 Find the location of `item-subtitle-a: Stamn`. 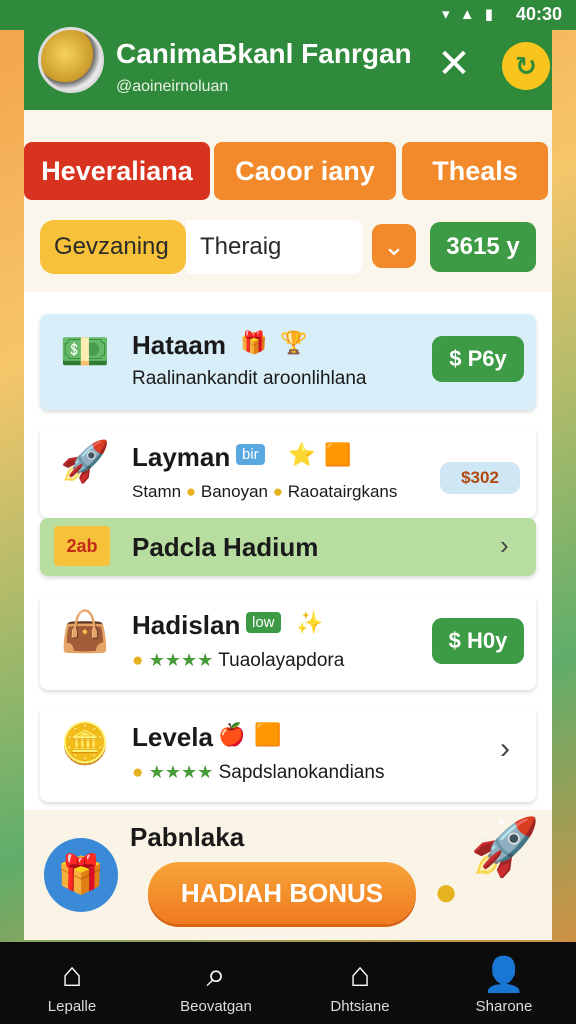

item-subtitle-a: Stamn is located at coordinates (157, 491).